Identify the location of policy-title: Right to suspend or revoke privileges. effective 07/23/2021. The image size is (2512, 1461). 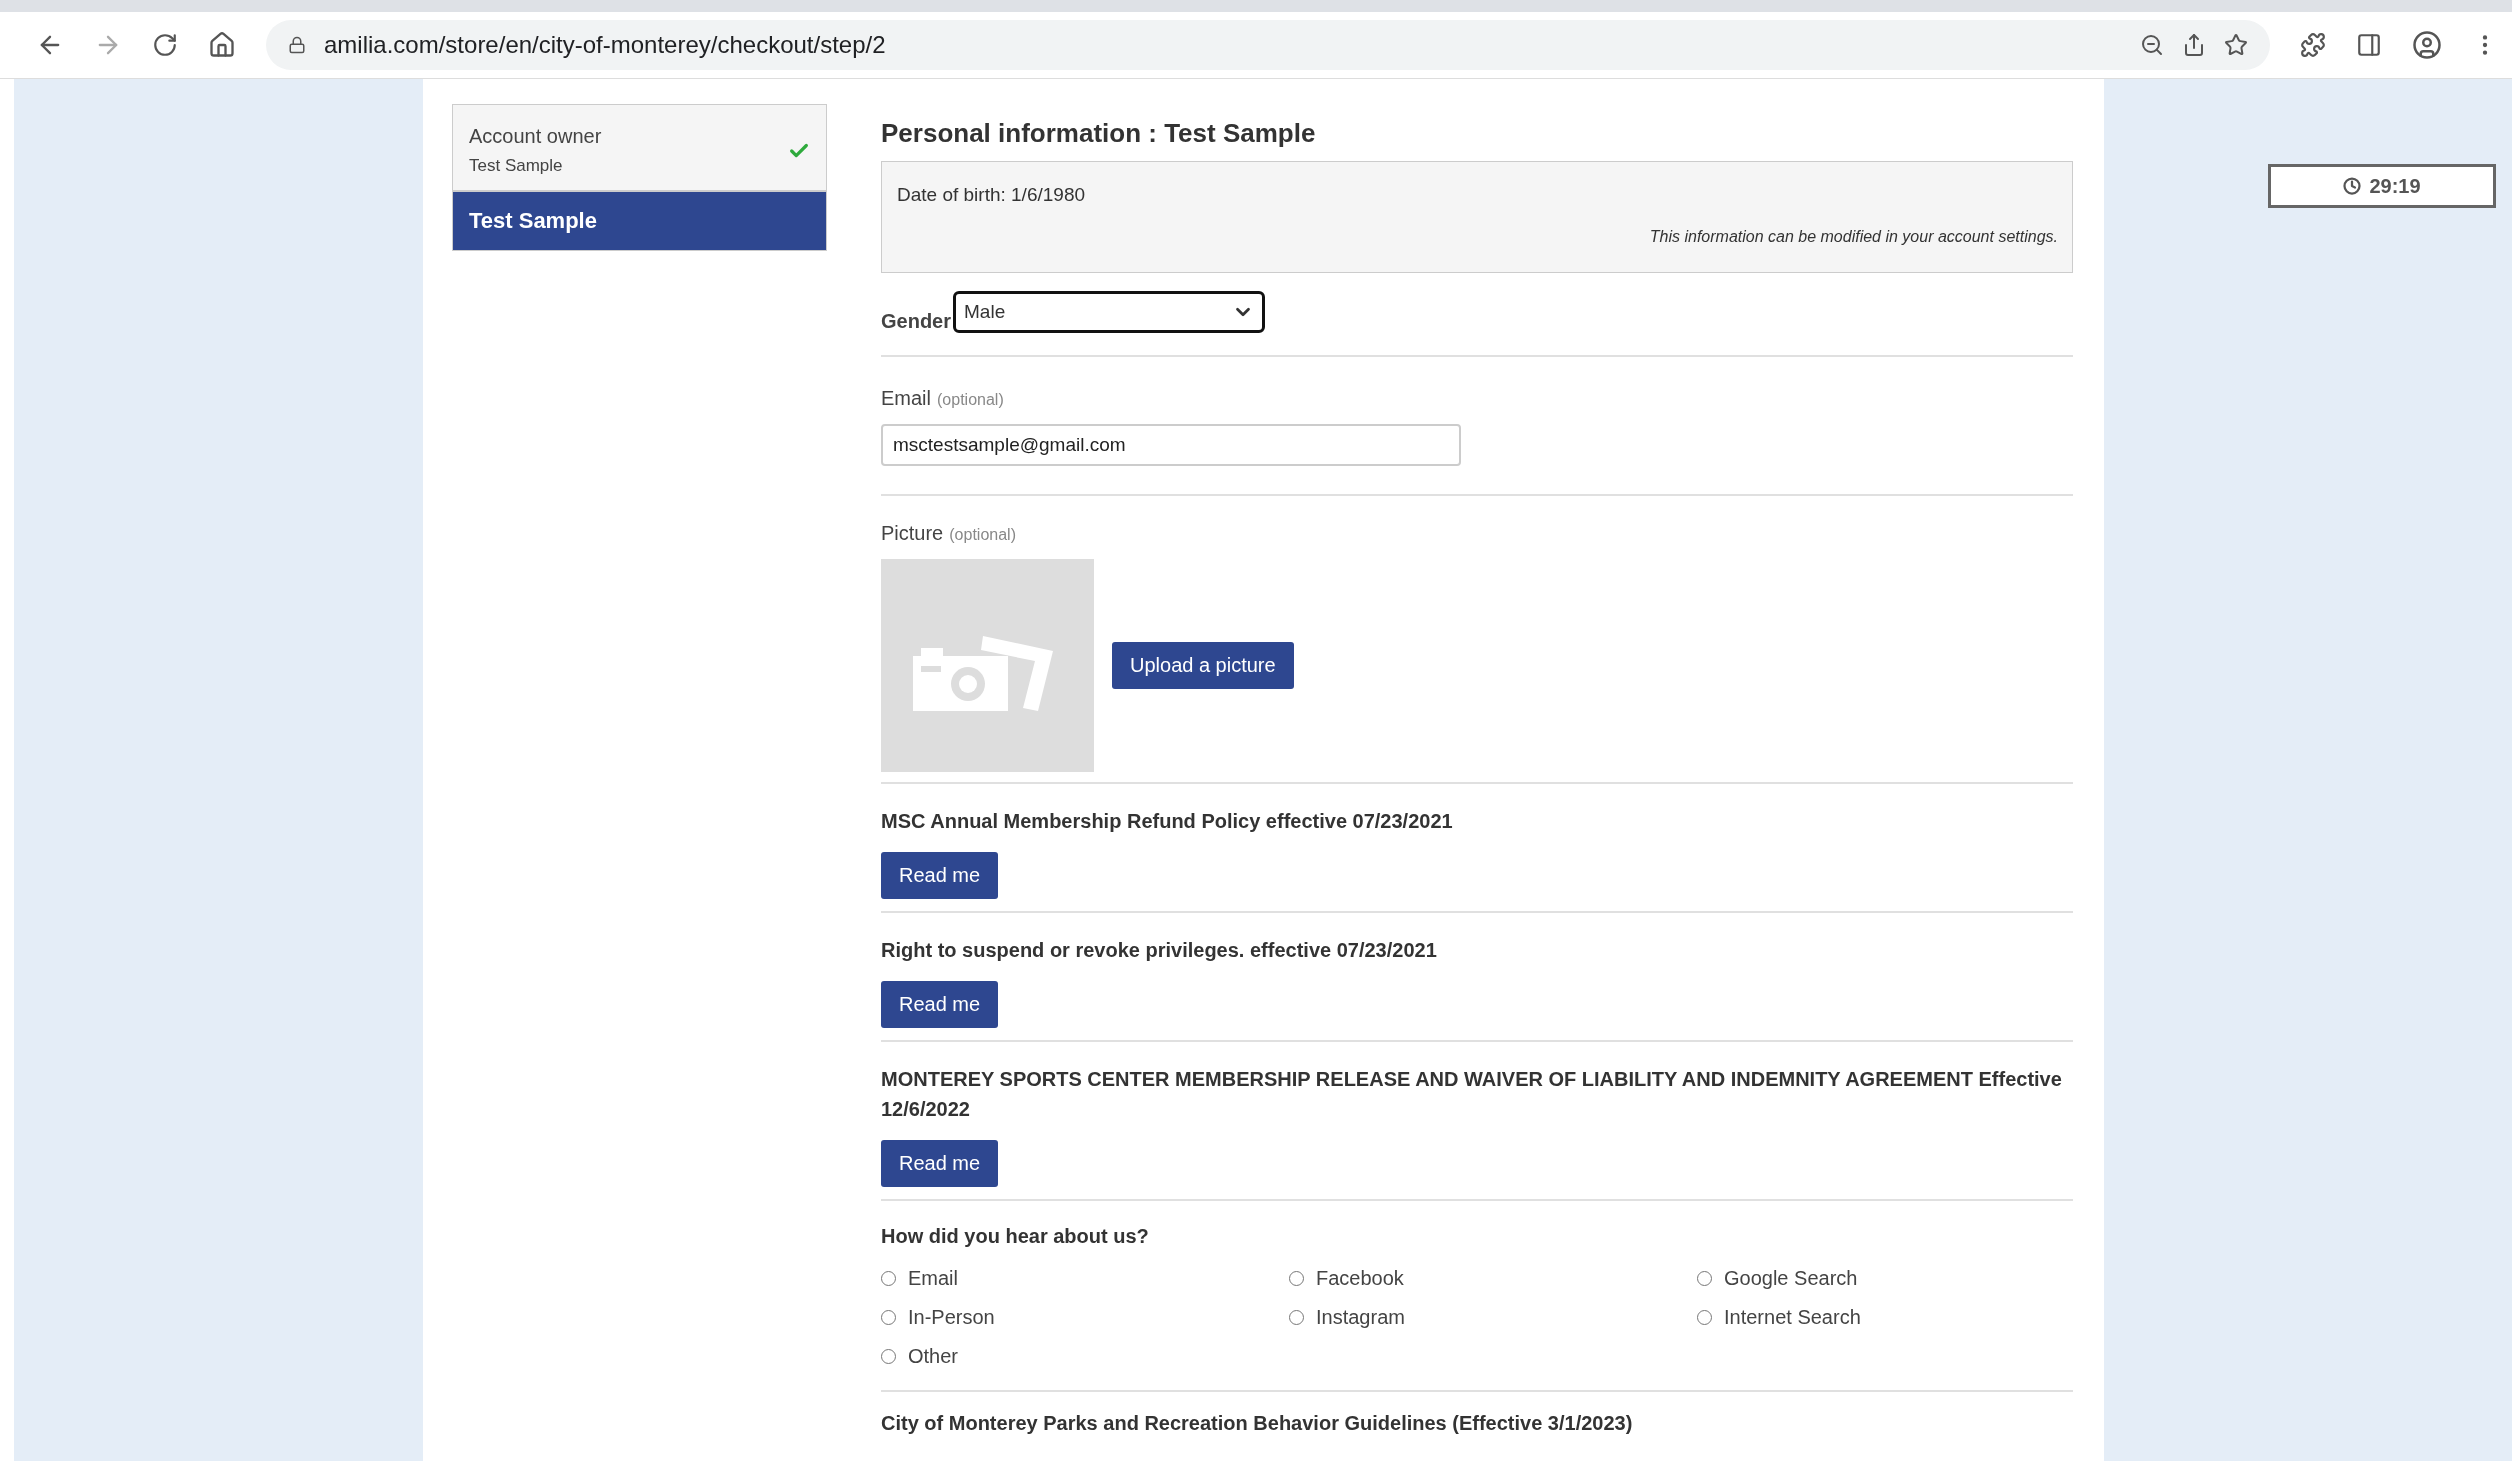
(1159, 950).